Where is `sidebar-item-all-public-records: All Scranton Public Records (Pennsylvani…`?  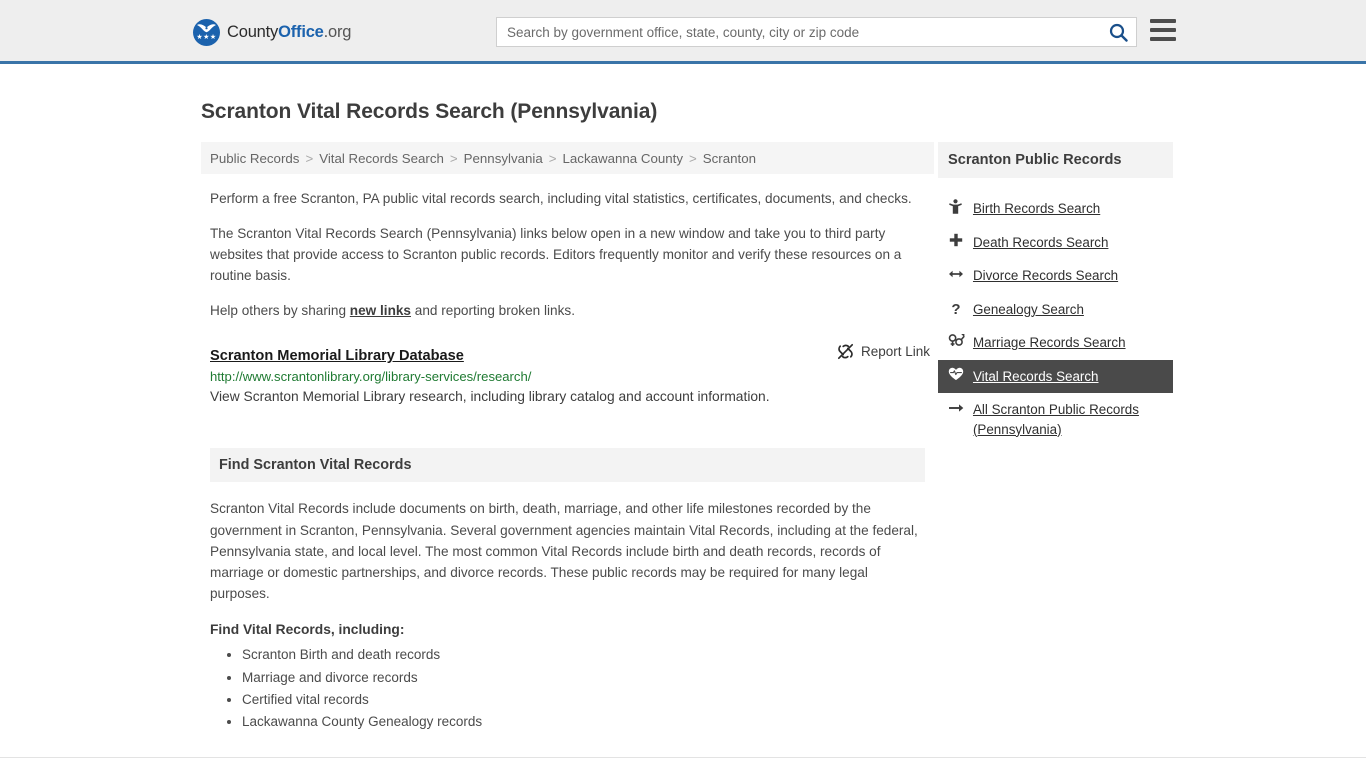
sidebar-item-all-public-records: All Scranton Public Records (Pennsylvani… is located at coordinates (1055, 419).